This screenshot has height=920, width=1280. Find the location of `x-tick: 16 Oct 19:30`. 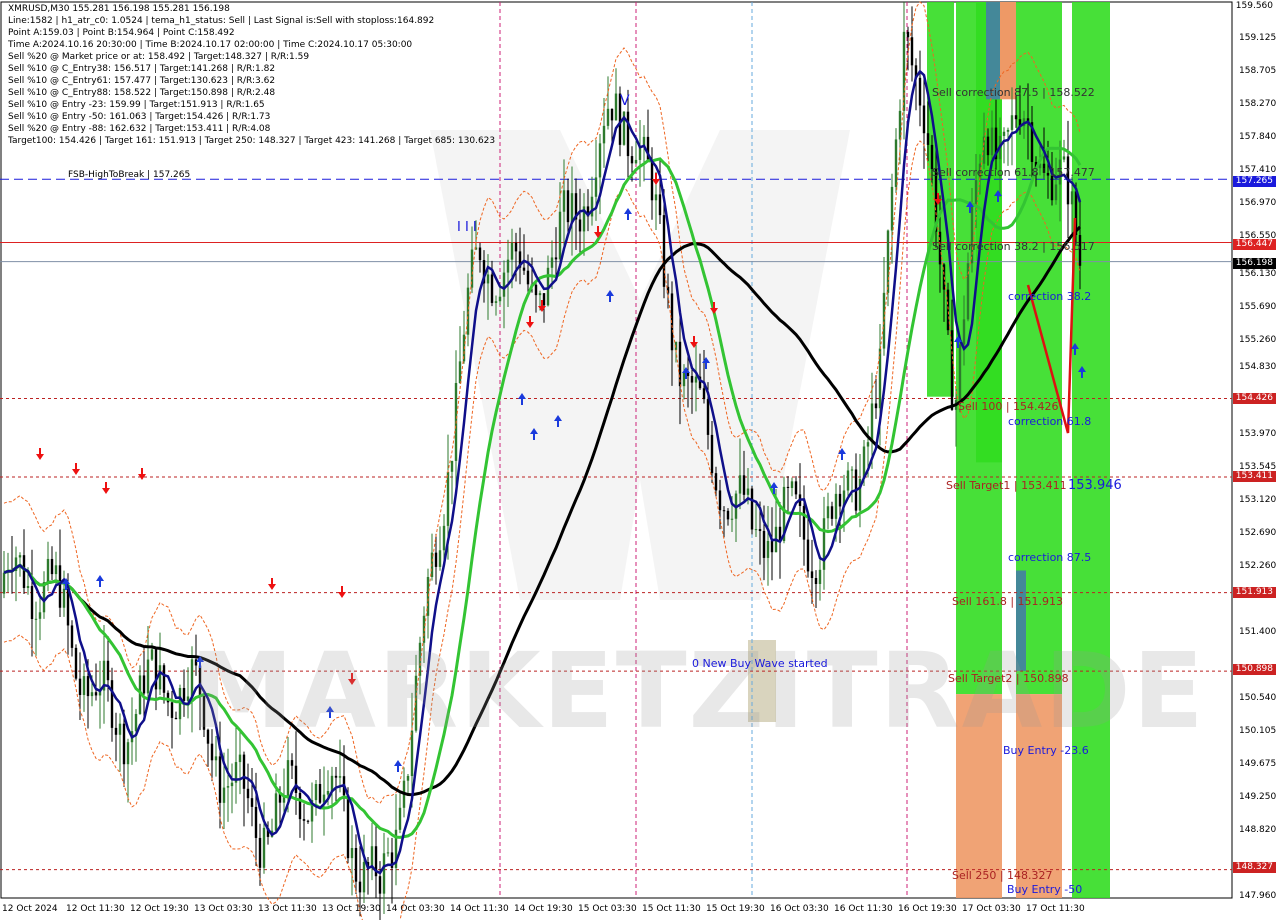

x-tick: 16 Oct 19:30 is located at coordinates (927, 909).